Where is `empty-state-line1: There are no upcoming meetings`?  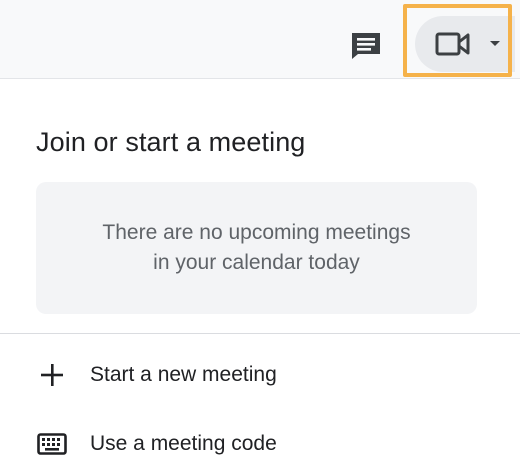 empty-state-line1: There are no upcoming meetings is located at coordinates (256, 232).